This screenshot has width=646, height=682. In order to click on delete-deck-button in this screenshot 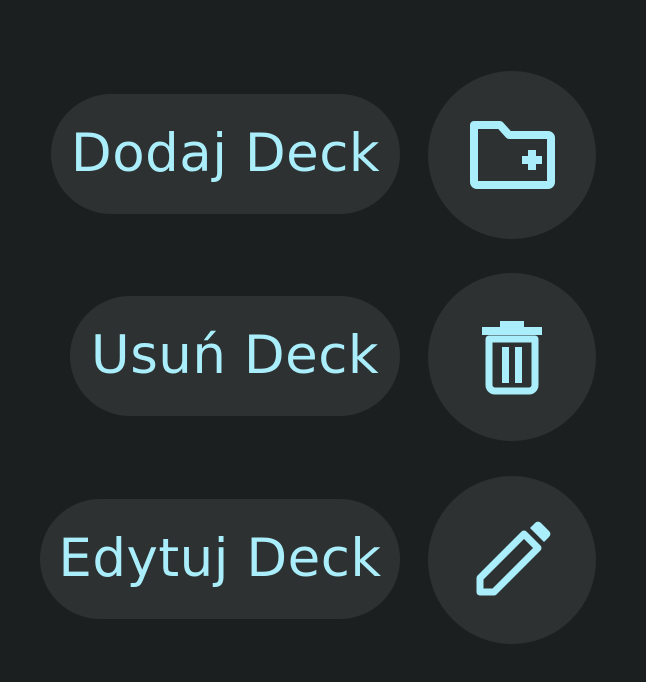, I will do `click(512, 357)`.